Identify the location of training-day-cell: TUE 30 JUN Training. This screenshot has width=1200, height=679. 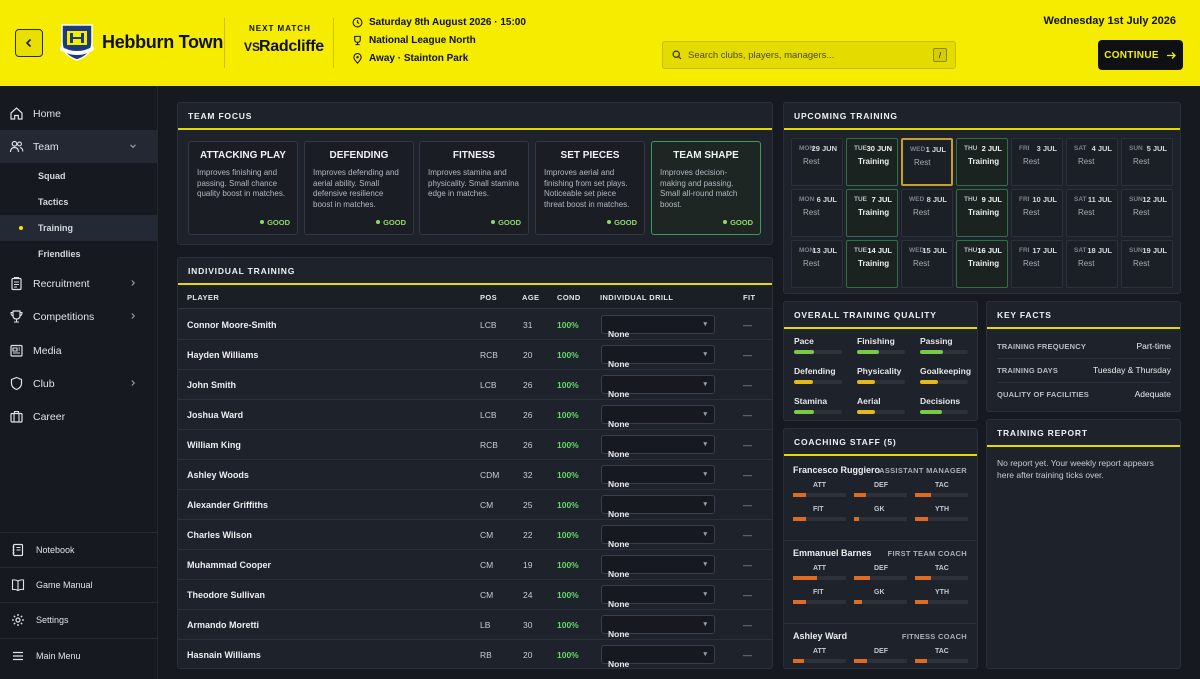
(872, 162).